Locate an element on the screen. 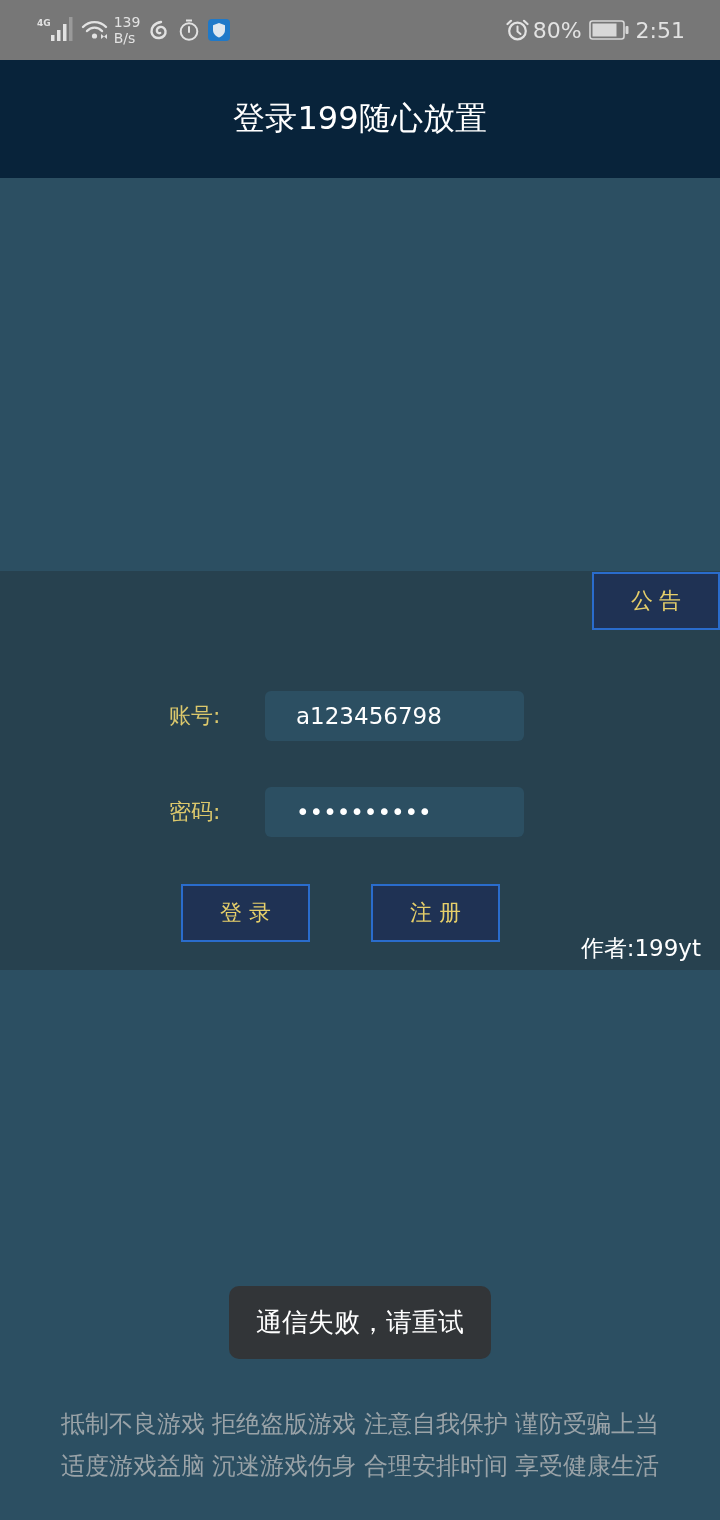  input-field: •••••••••• is located at coordinates (394, 812).